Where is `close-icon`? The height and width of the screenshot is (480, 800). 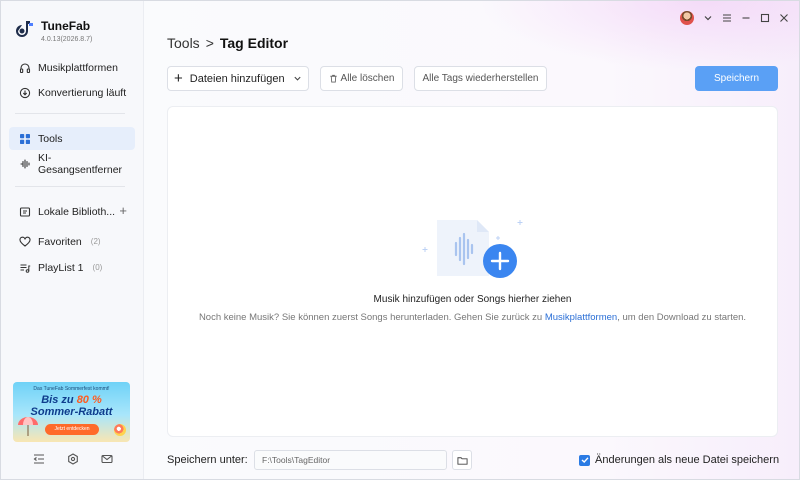
close-icon is located at coordinates (784, 18).